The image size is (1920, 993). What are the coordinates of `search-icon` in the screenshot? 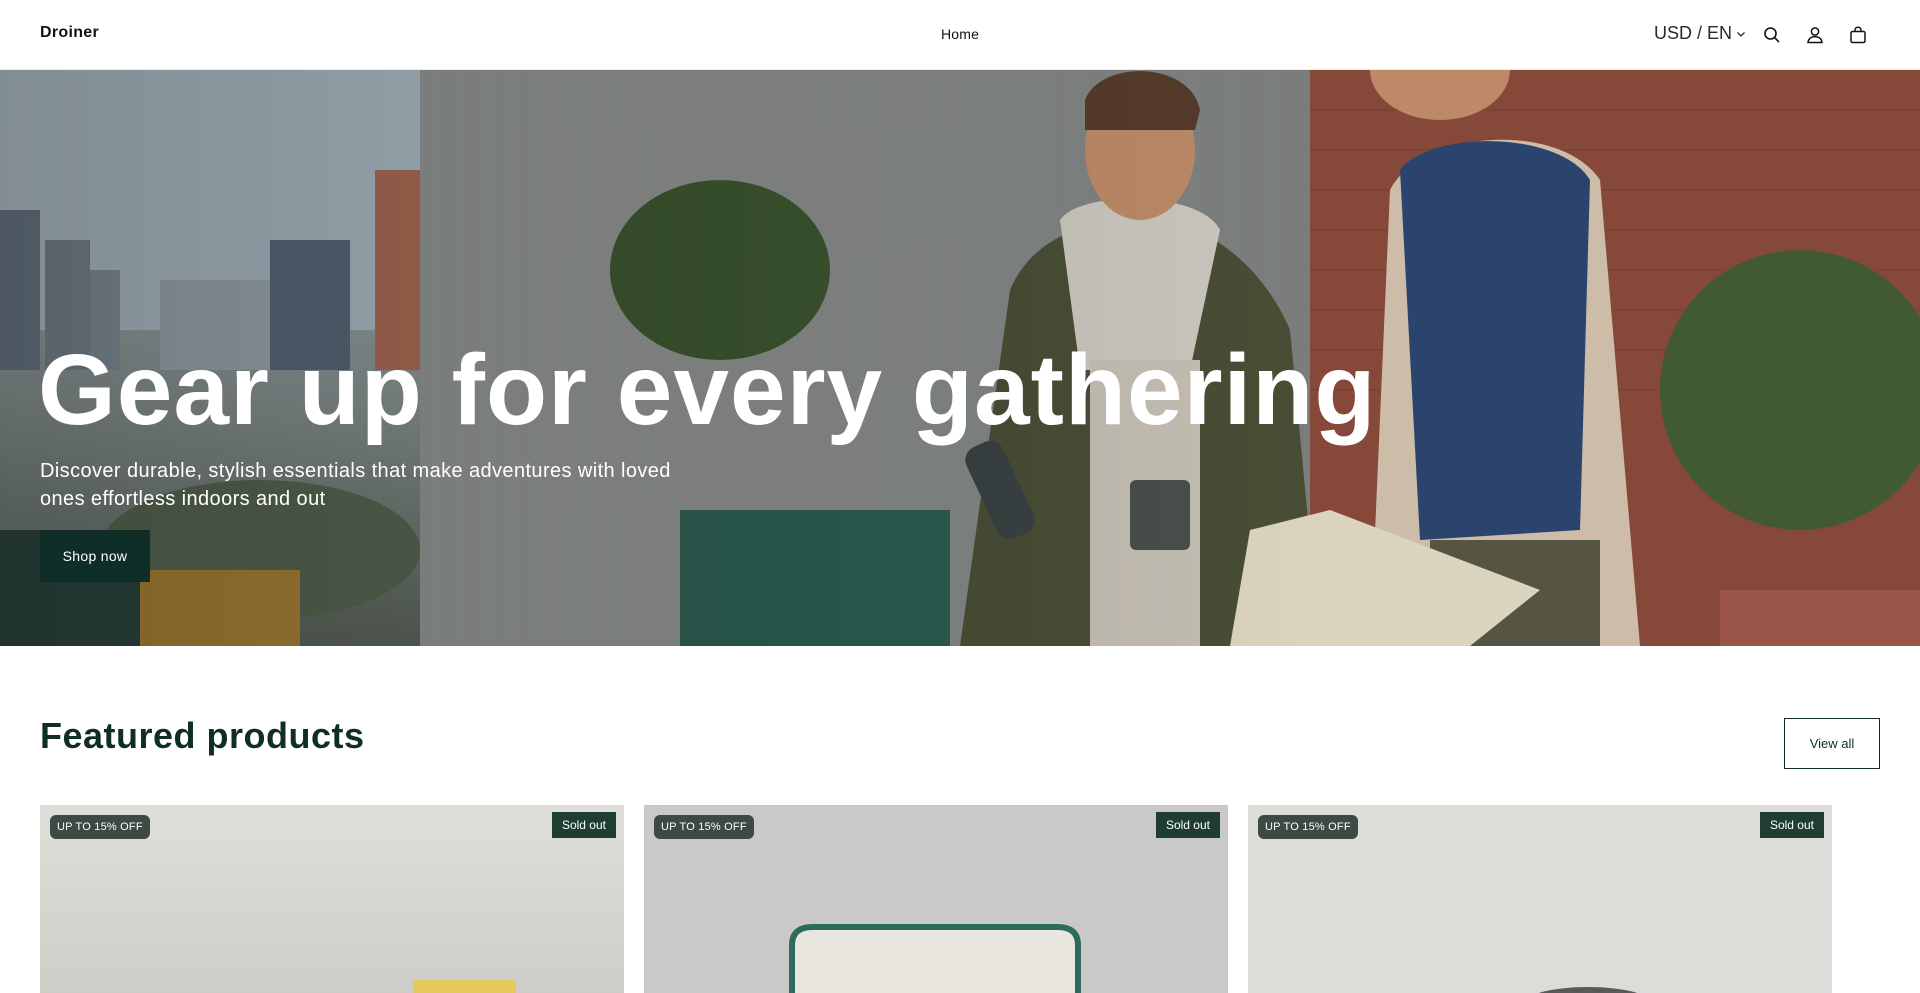 It's located at (1772, 35).